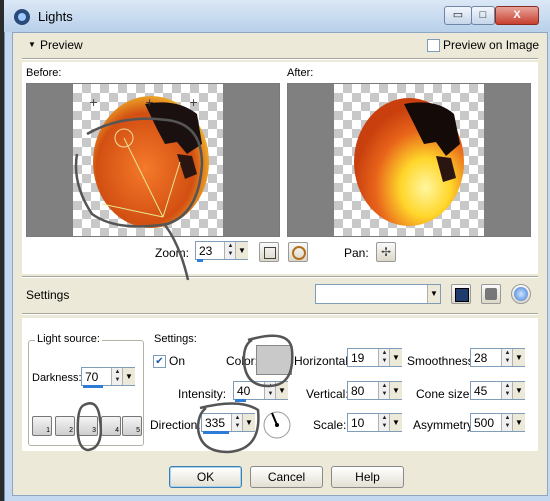  Describe the element at coordinates (88, 426) in the screenshot. I see `light-source-3-button: 3` at that location.